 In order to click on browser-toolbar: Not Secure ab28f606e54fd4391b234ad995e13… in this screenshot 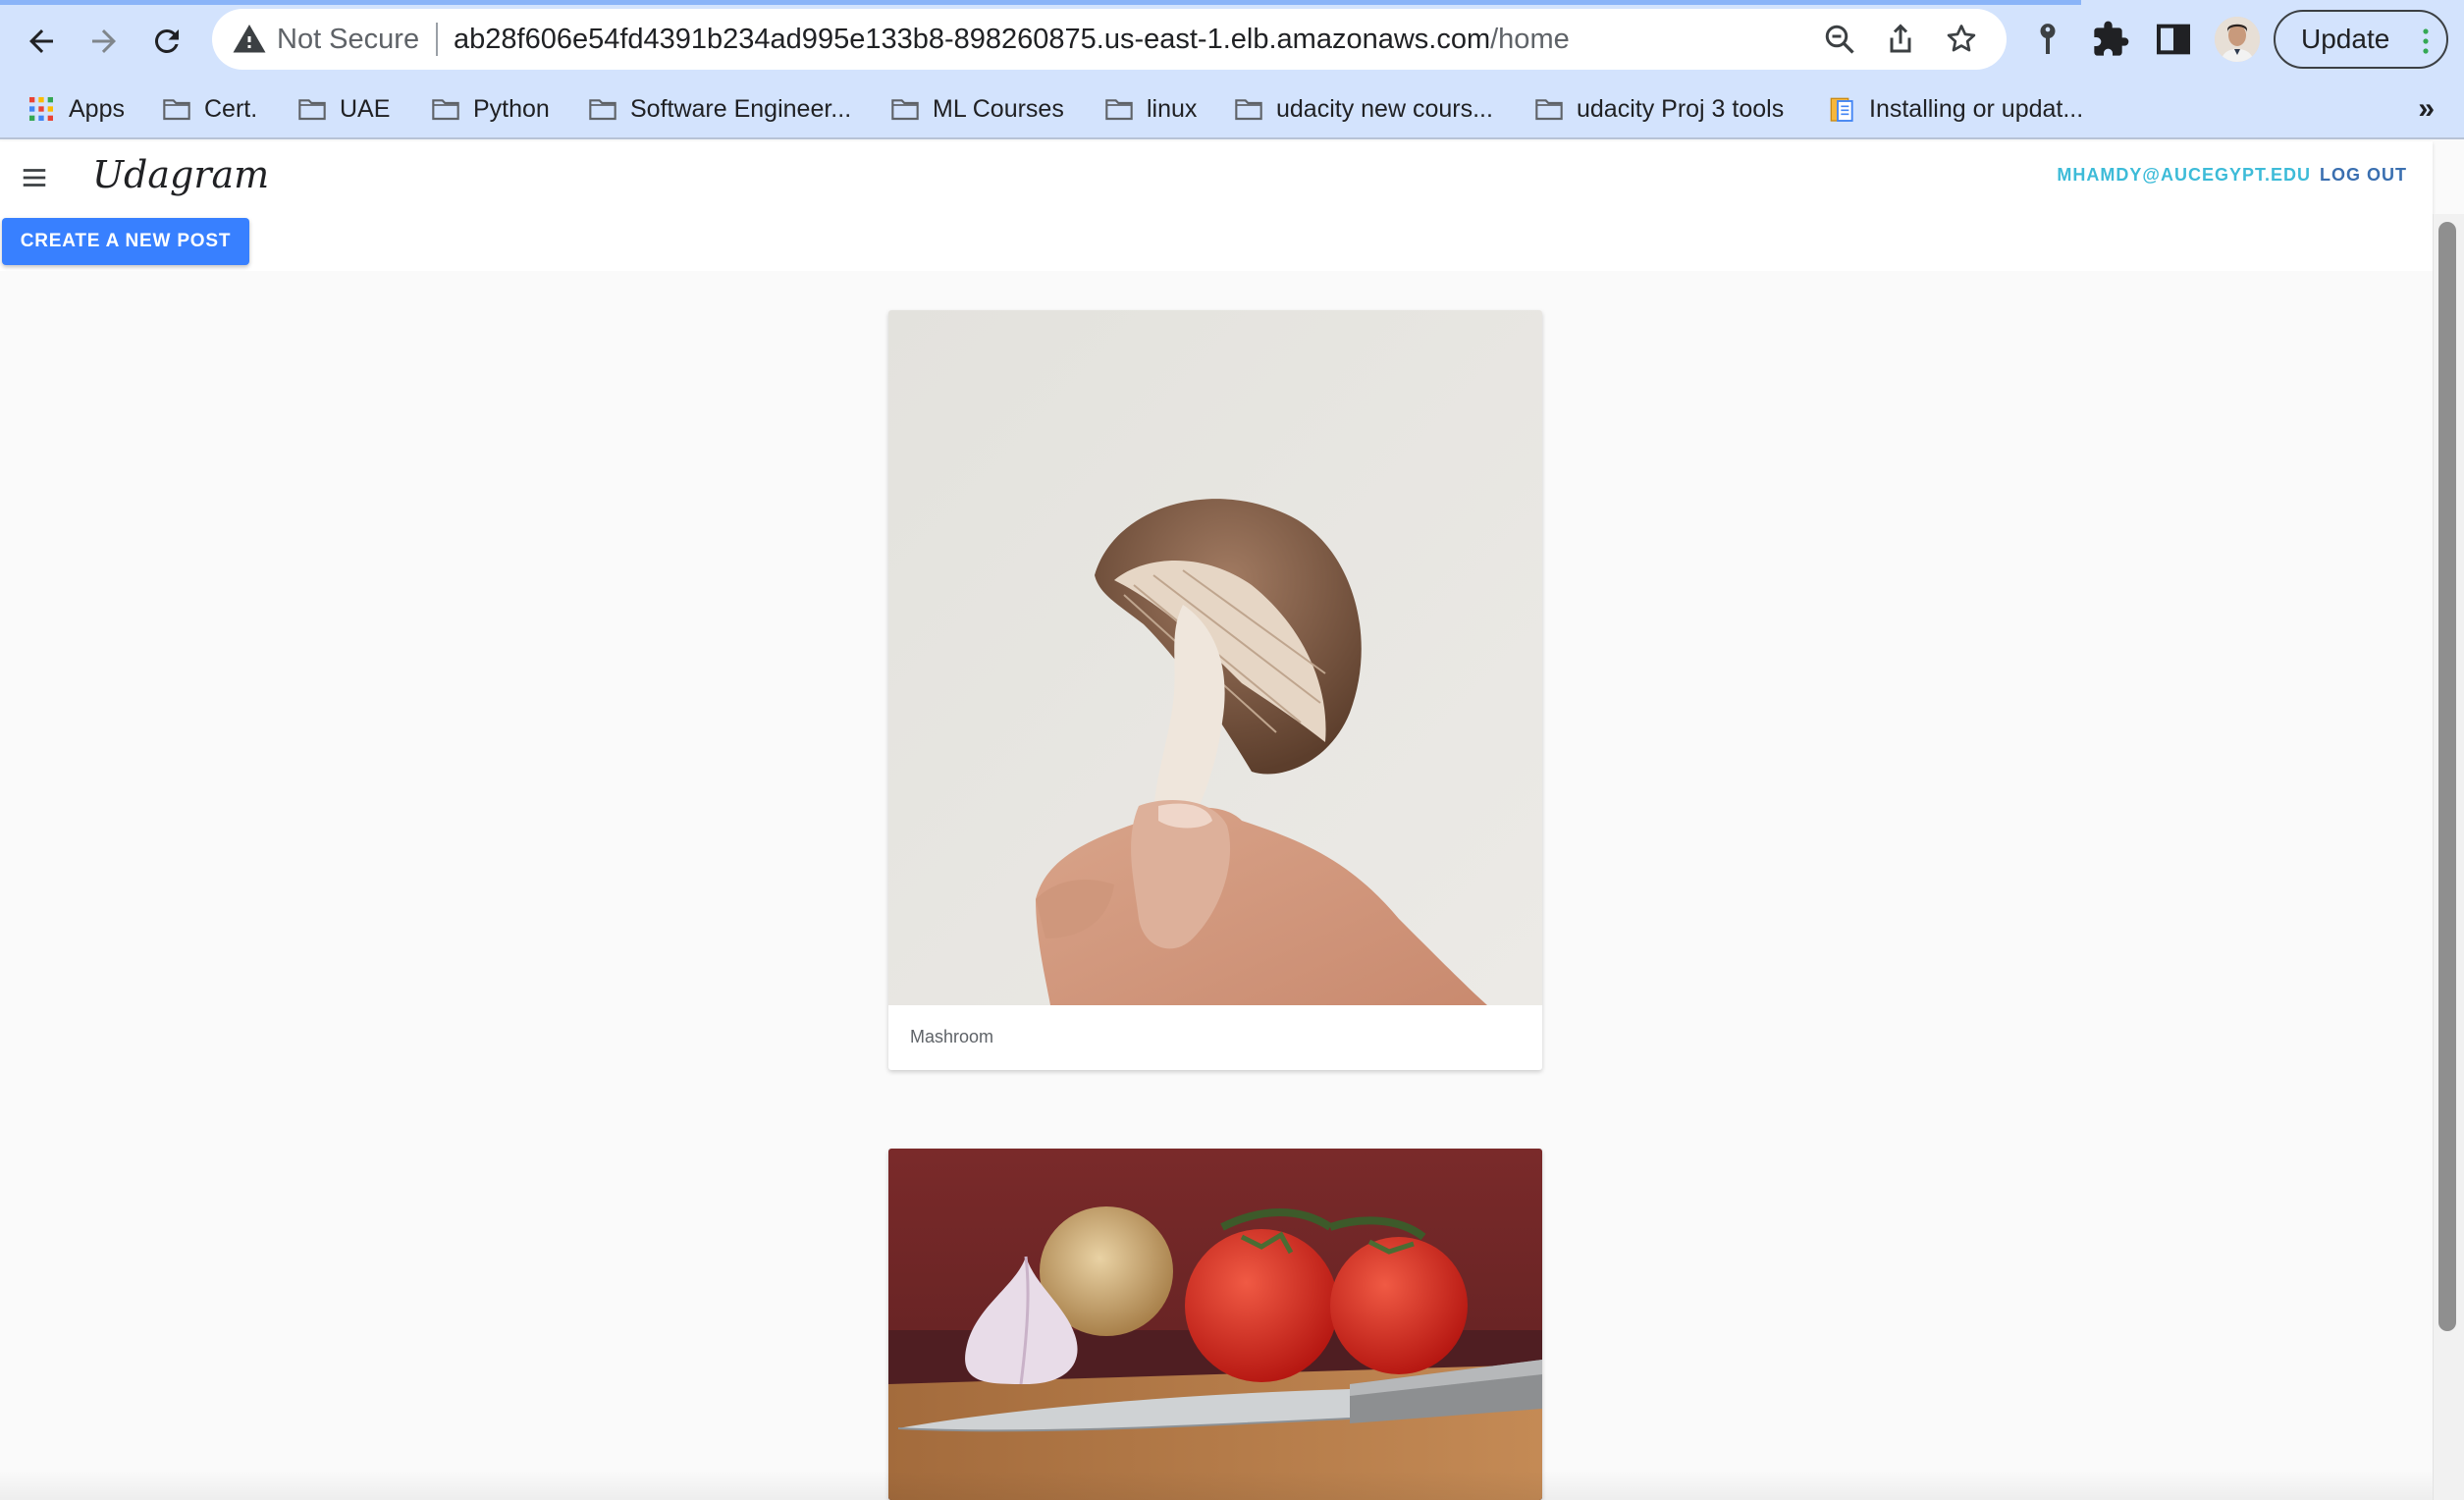, I will do `click(1232, 39)`.